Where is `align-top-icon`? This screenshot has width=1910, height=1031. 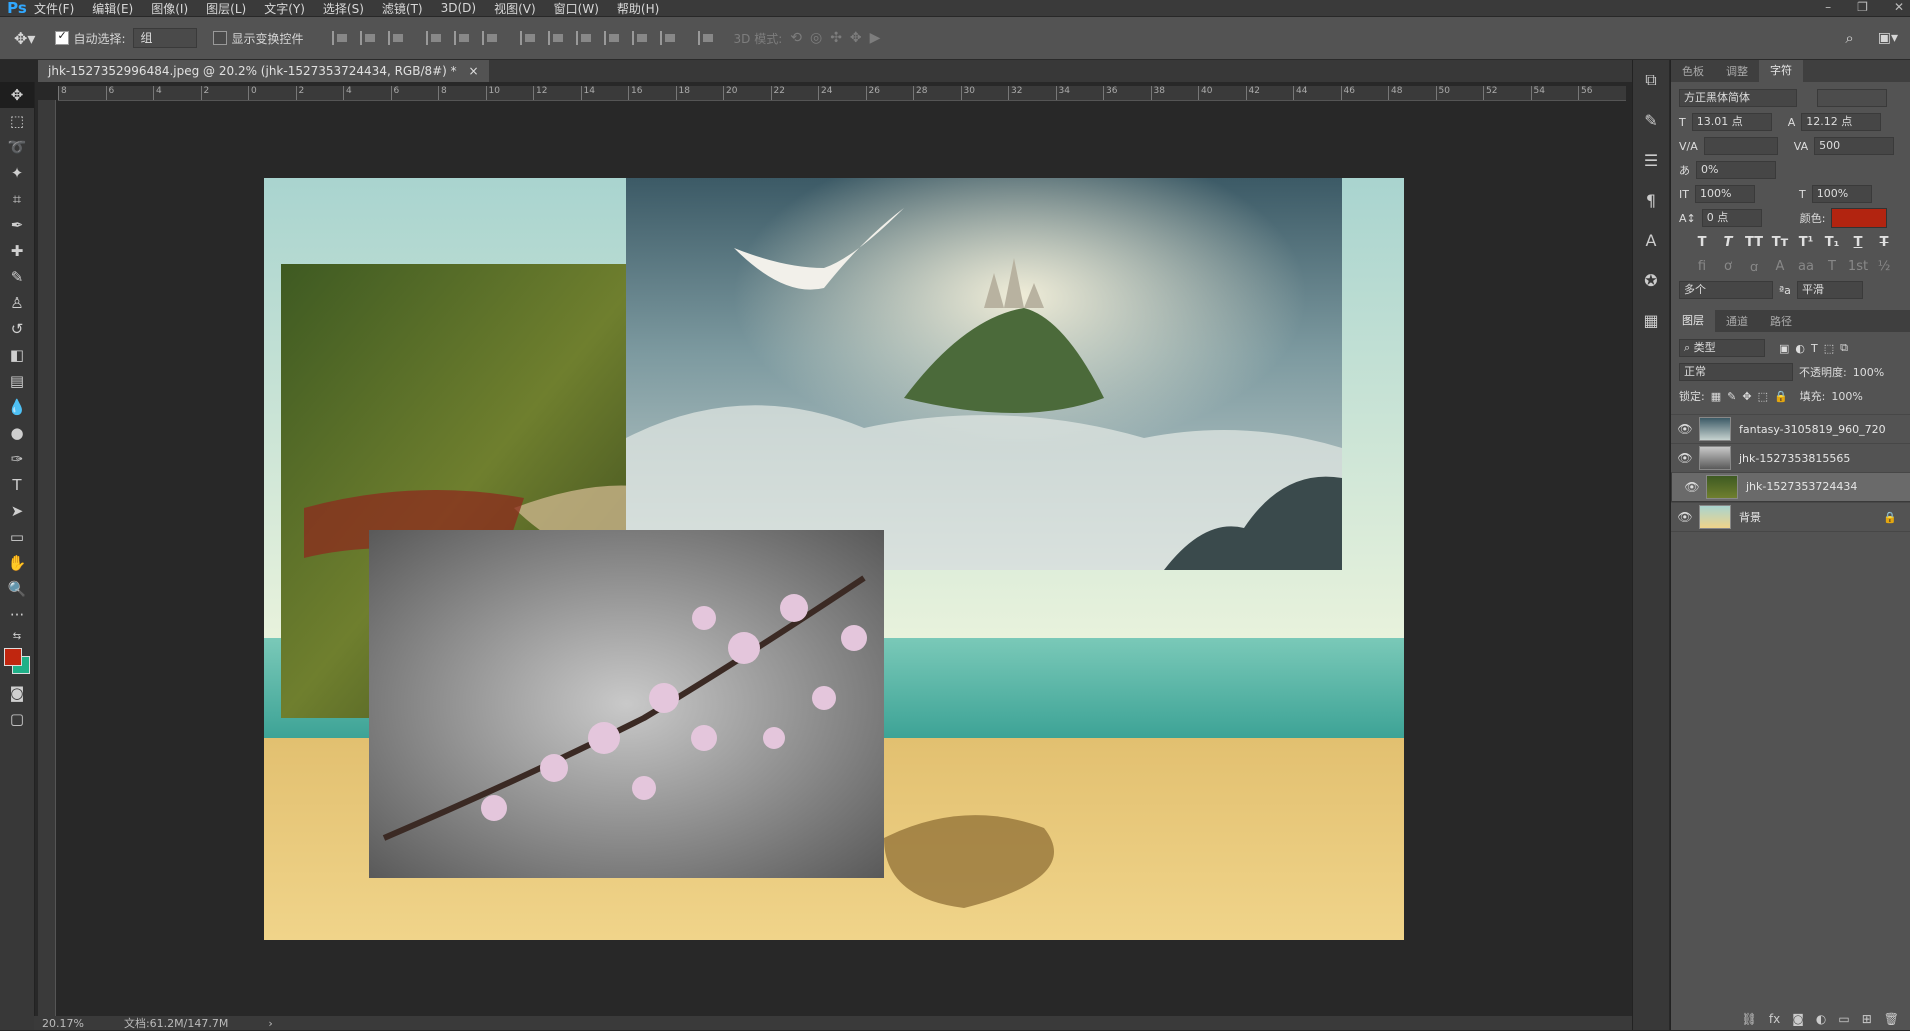
align-top-icon is located at coordinates (341, 38).